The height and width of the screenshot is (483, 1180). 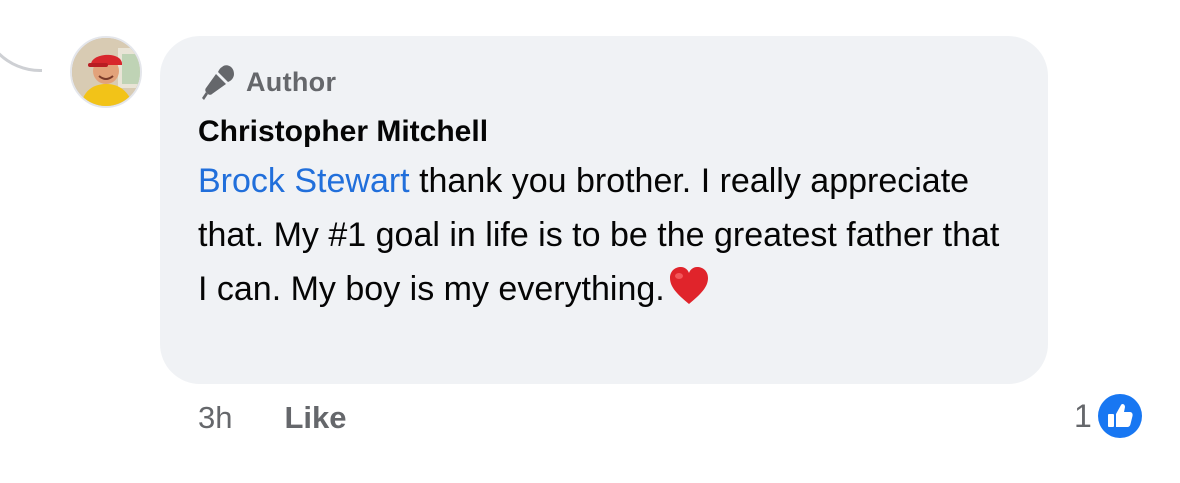 I want to click on reaction-count: 1, so click(x=1083, y=415).